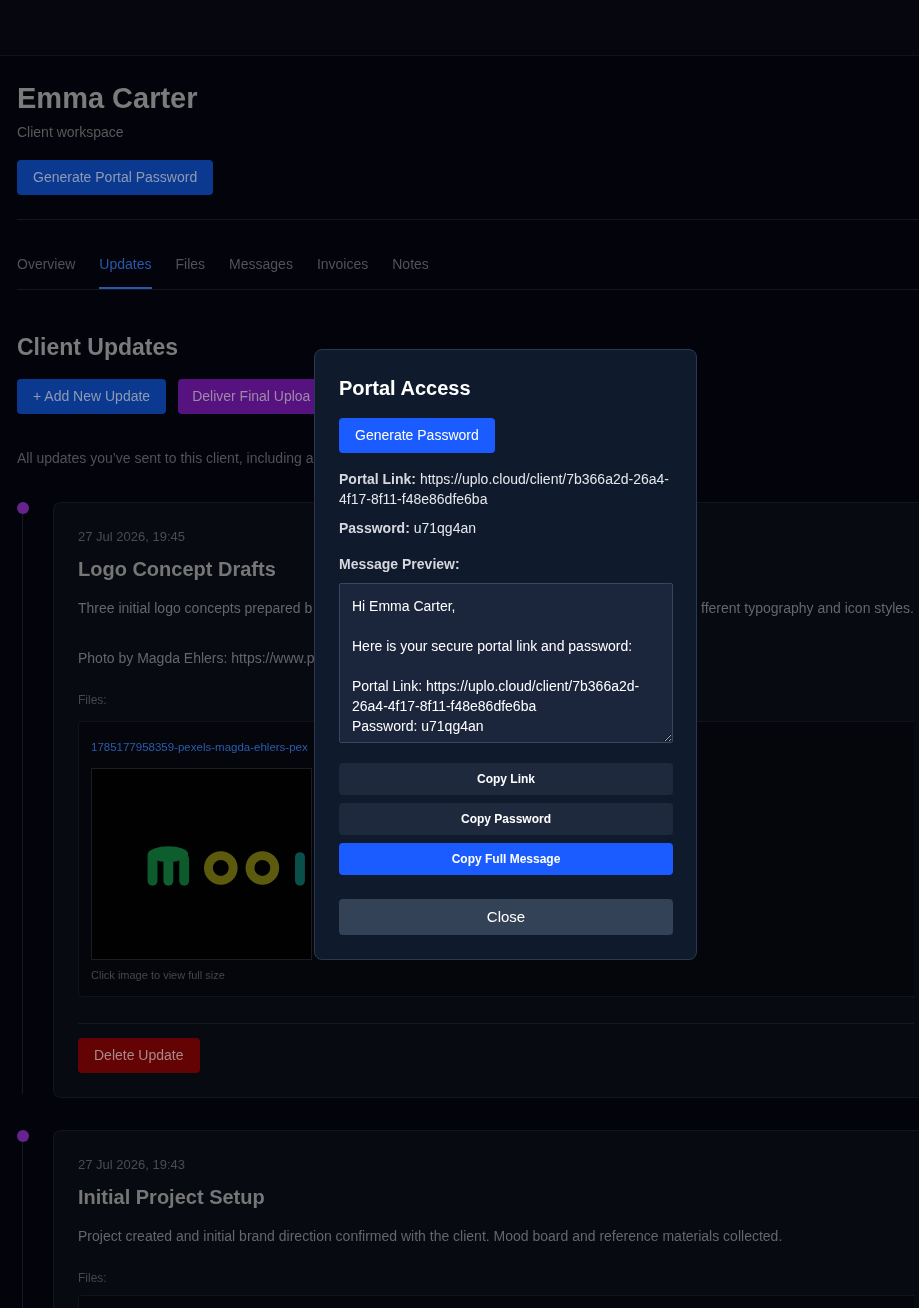 The height and width of the screenshot is (1308, 919). What do you see at coordinates (98, 348) in the screenshot?
I see `section-heading: Client Updates` at bounding box center [98, 348].